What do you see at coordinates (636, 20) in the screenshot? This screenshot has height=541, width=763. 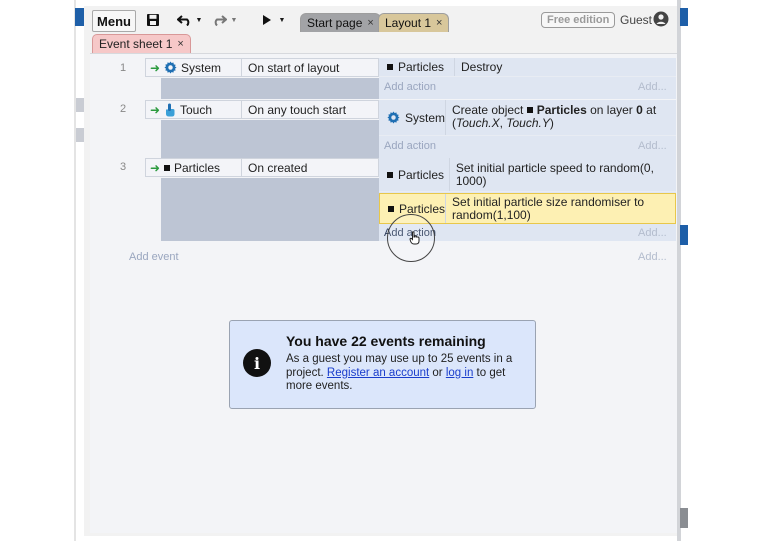 I see `user-label: Guest` at bounding box center [636, 20].